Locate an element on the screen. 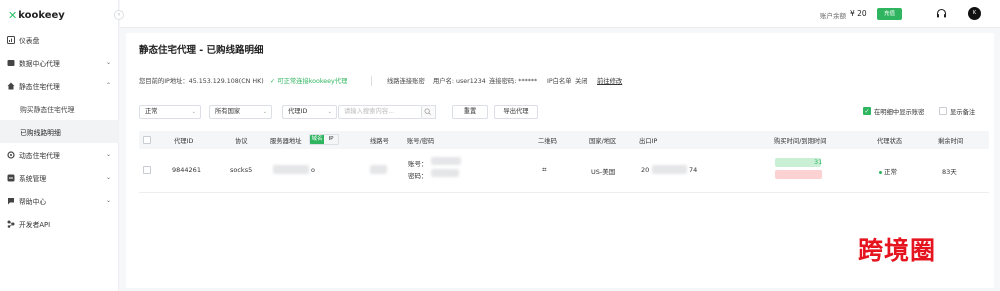 This screenshot has height=291, width=1000. sidebar-item-dynamic-residential: 动态住宅代理 ⌄ is located at coordinates (59, 154).